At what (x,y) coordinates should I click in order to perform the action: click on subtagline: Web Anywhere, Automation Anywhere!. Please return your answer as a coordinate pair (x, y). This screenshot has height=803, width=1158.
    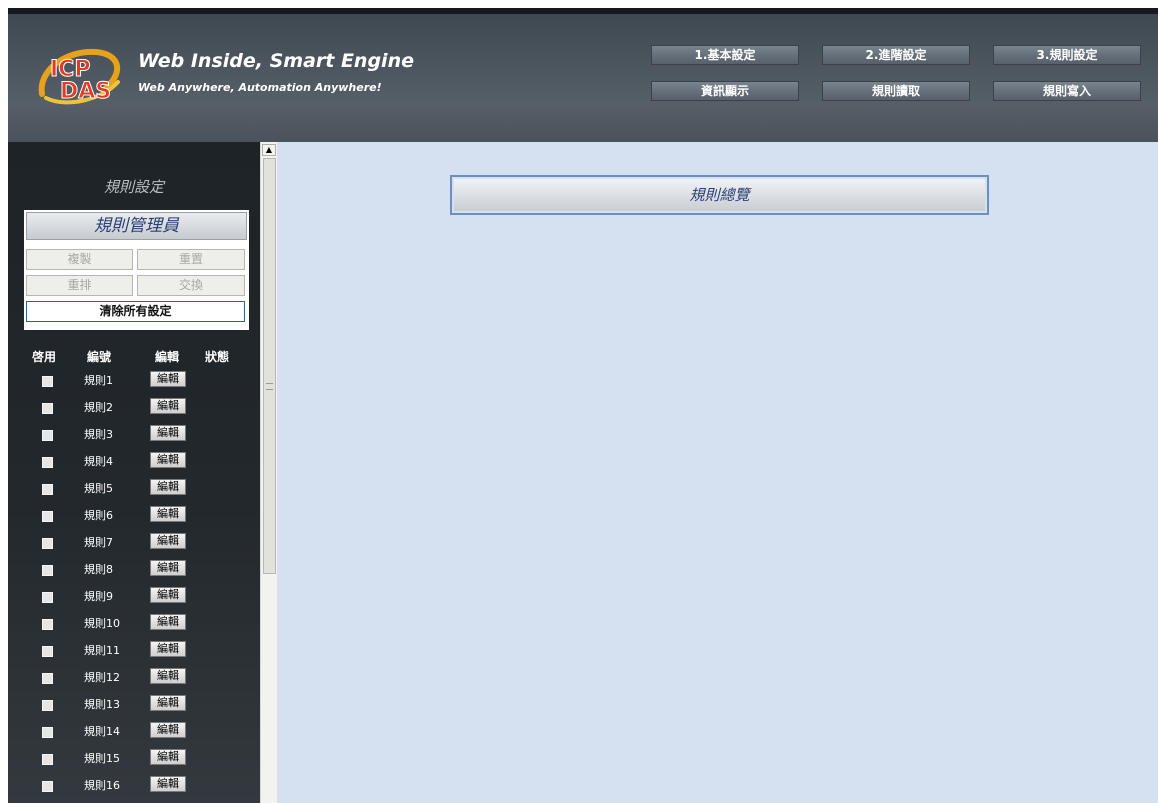
    Looking at the image, I should click on (260, 87).